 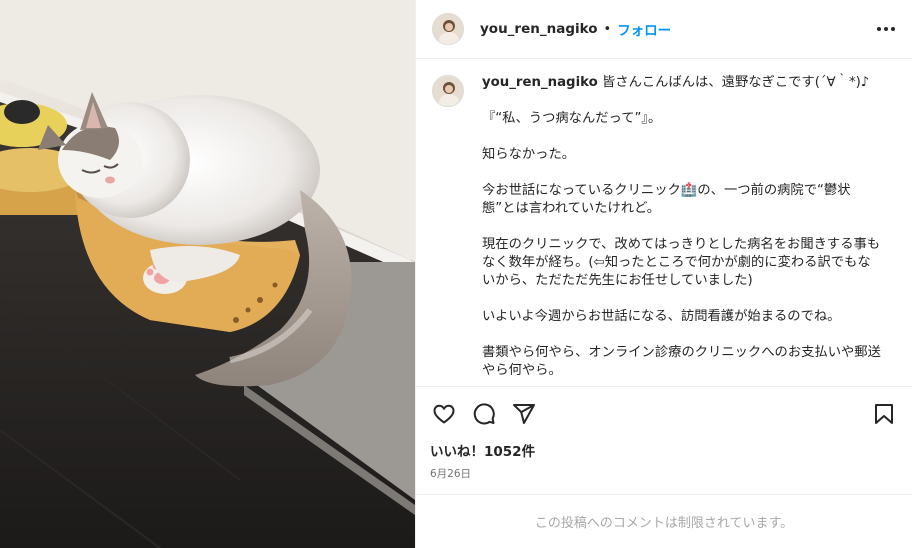 I want to click on avatar, so click(x=448, y=29).